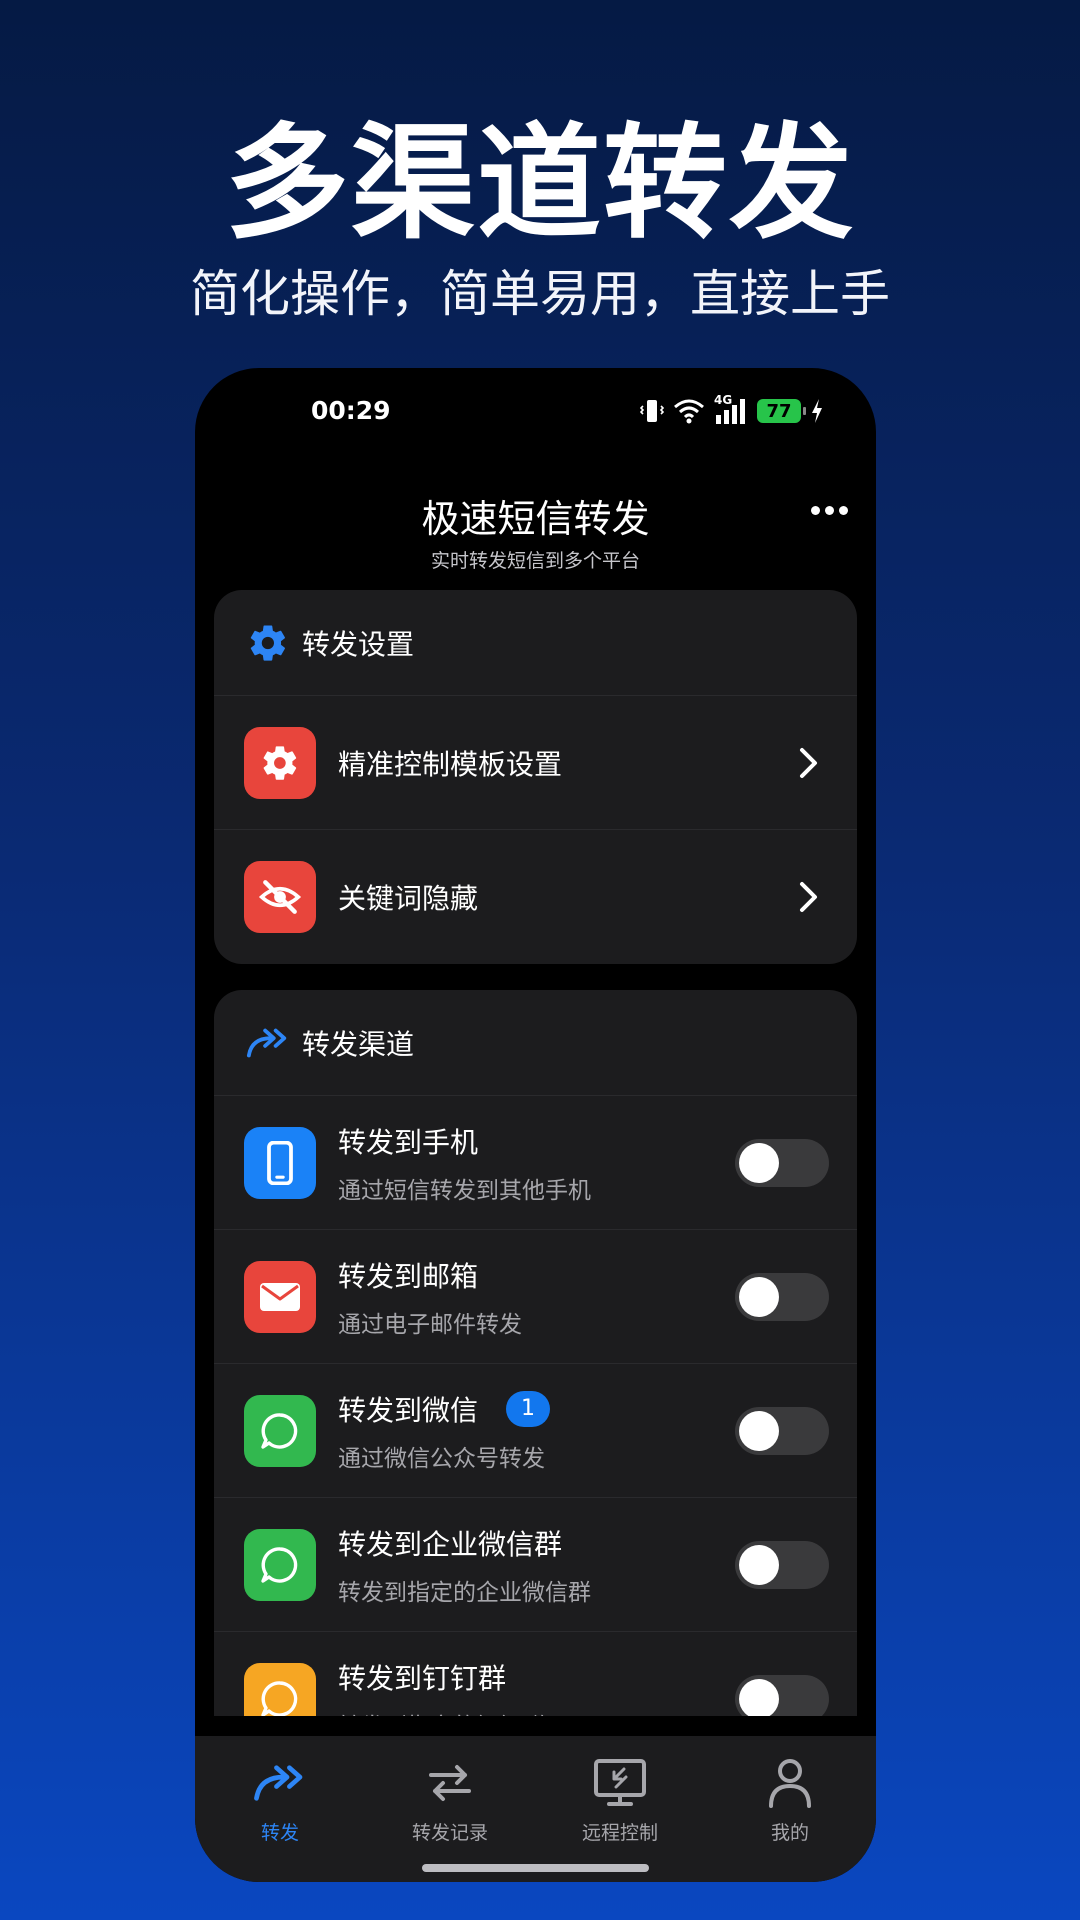  What do you see at coordinates (535, 897) in the screenshot?
I see `settings-item-keyword-hide: 关键词隐藏` at bounding box center [535, 897].